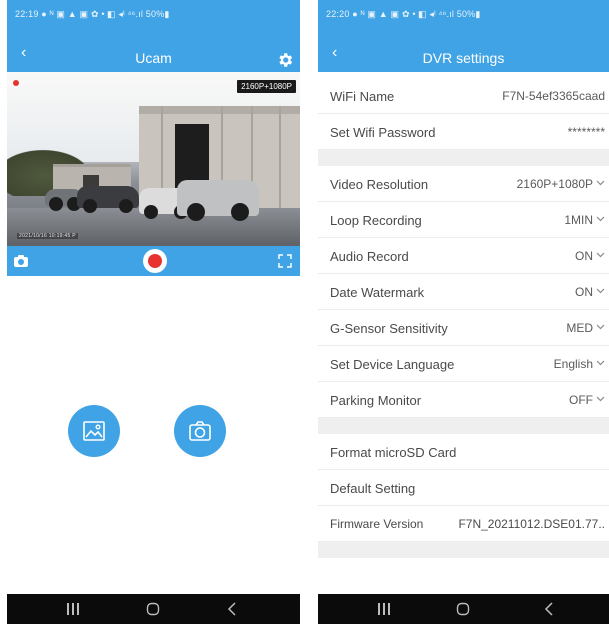  I want to click on setting-wifi-password: Set Wifi Password ********, so click(463, 132).